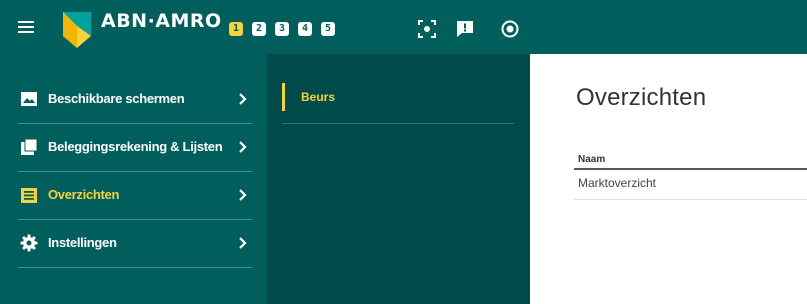 The height and width of the screenshot is (304, 807). What do you see at coordinates (29, 243) in the screenshot?
I see `gear-icon` at bounding box center [29, 243].